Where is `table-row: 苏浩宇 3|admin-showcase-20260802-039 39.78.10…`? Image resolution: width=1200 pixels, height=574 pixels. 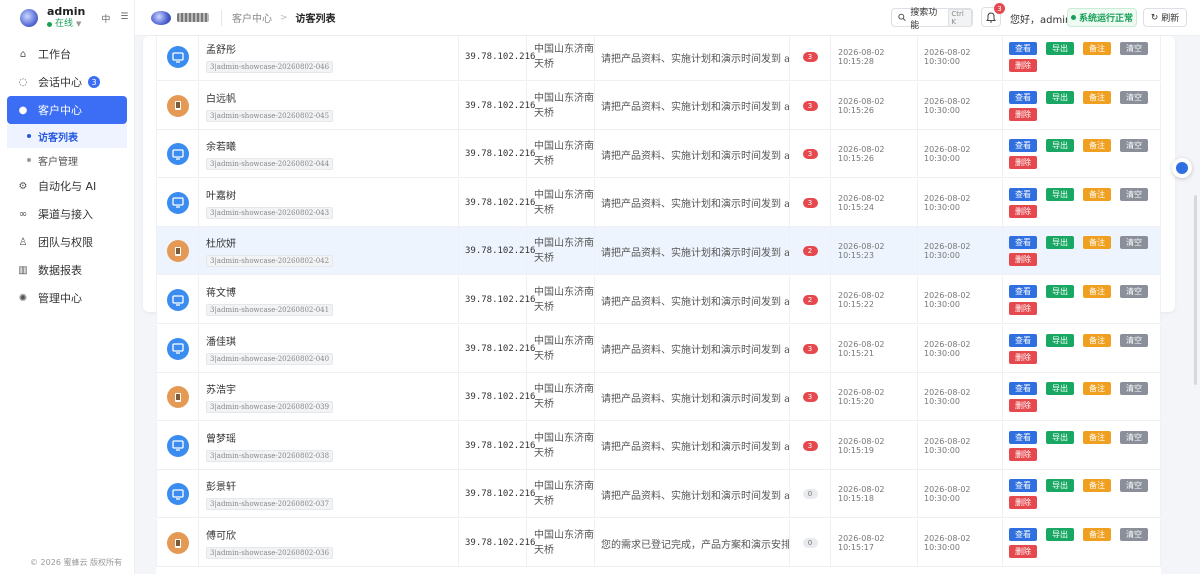 table-row: 苏浩宇 3|admin-showcase-20260802-039 39.78.10… is located at coordinates (658, 397).